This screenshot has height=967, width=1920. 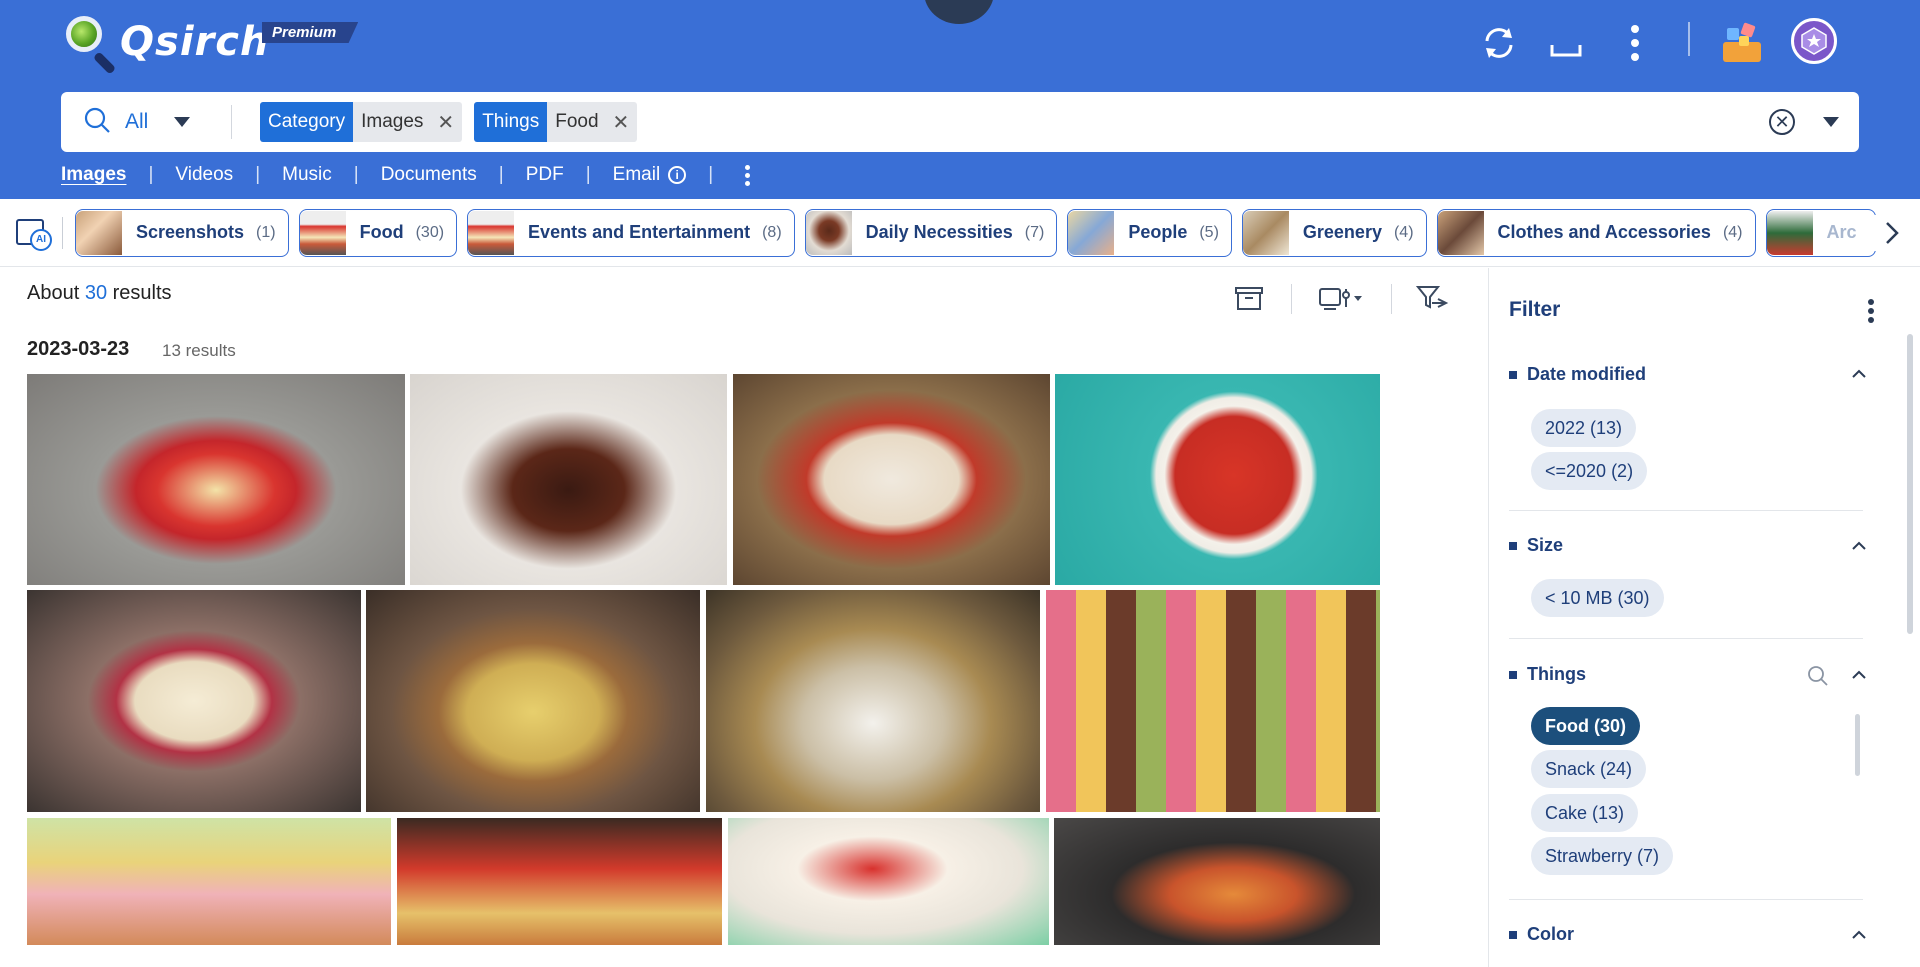 I want to click on header-divider, so click(x=1689, y=39).